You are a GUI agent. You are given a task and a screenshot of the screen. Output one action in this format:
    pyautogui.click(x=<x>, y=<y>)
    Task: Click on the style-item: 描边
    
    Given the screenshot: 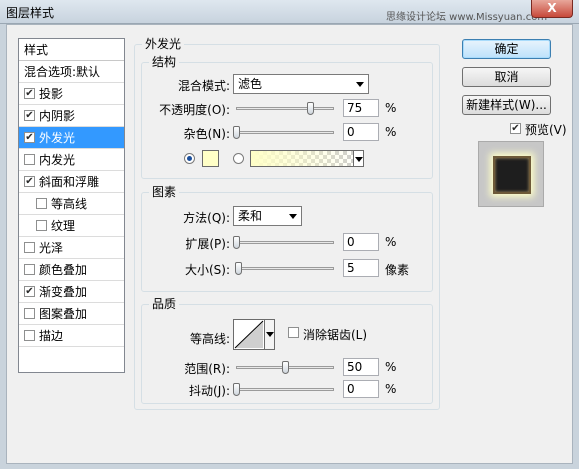 What is the action you would take?
    pyautogui.click(x=71, y=336)
    